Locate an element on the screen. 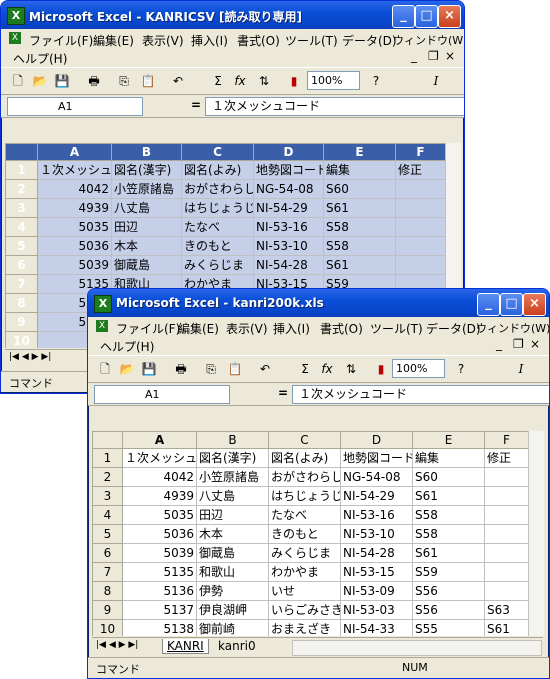 The height and width of the screenshot is (679, 550). menu-data: データ(D) is located at coordinates (369, 40).